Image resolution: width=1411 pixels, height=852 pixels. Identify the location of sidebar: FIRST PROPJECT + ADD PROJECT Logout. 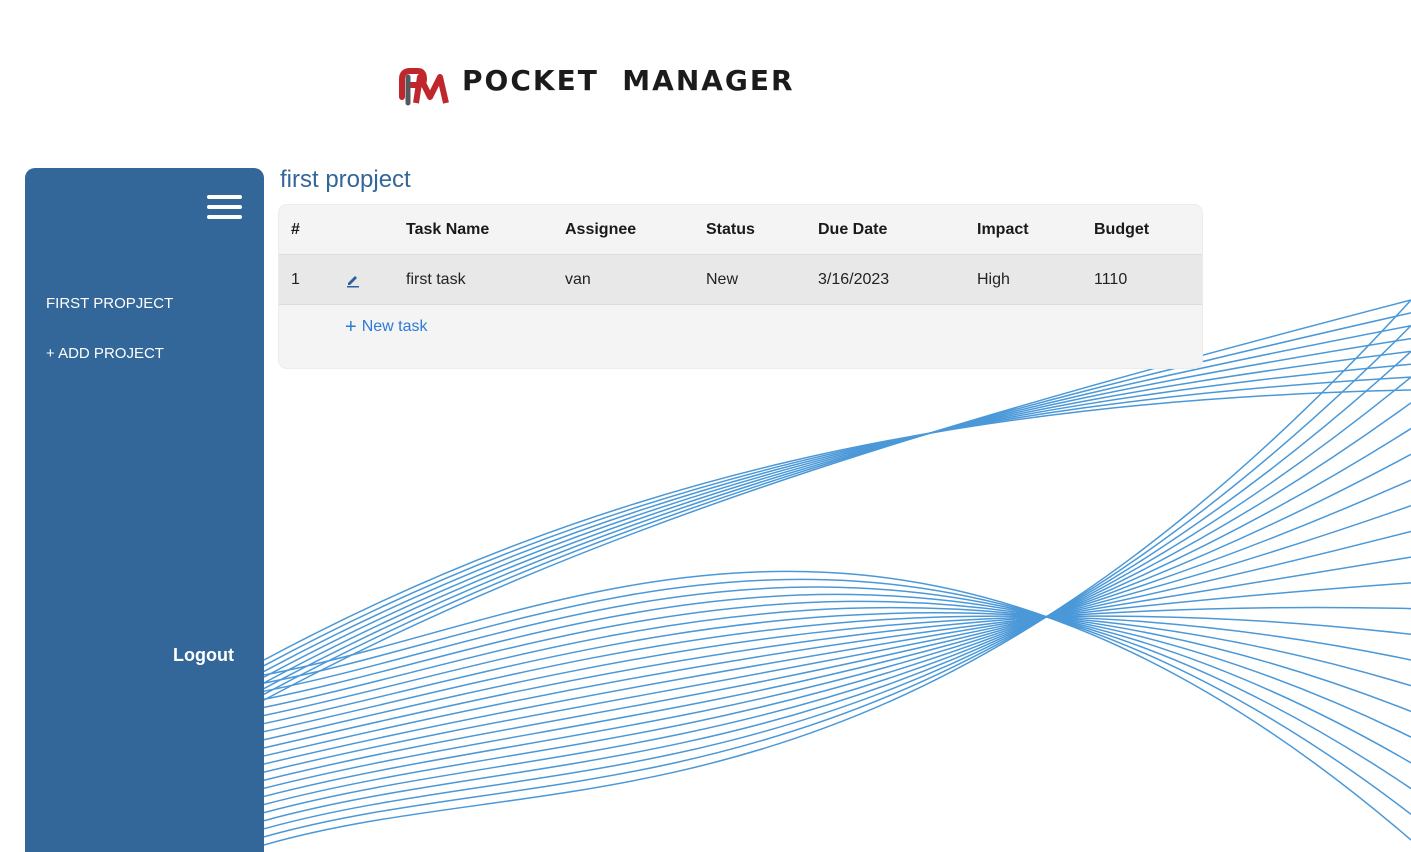
(144, 510).